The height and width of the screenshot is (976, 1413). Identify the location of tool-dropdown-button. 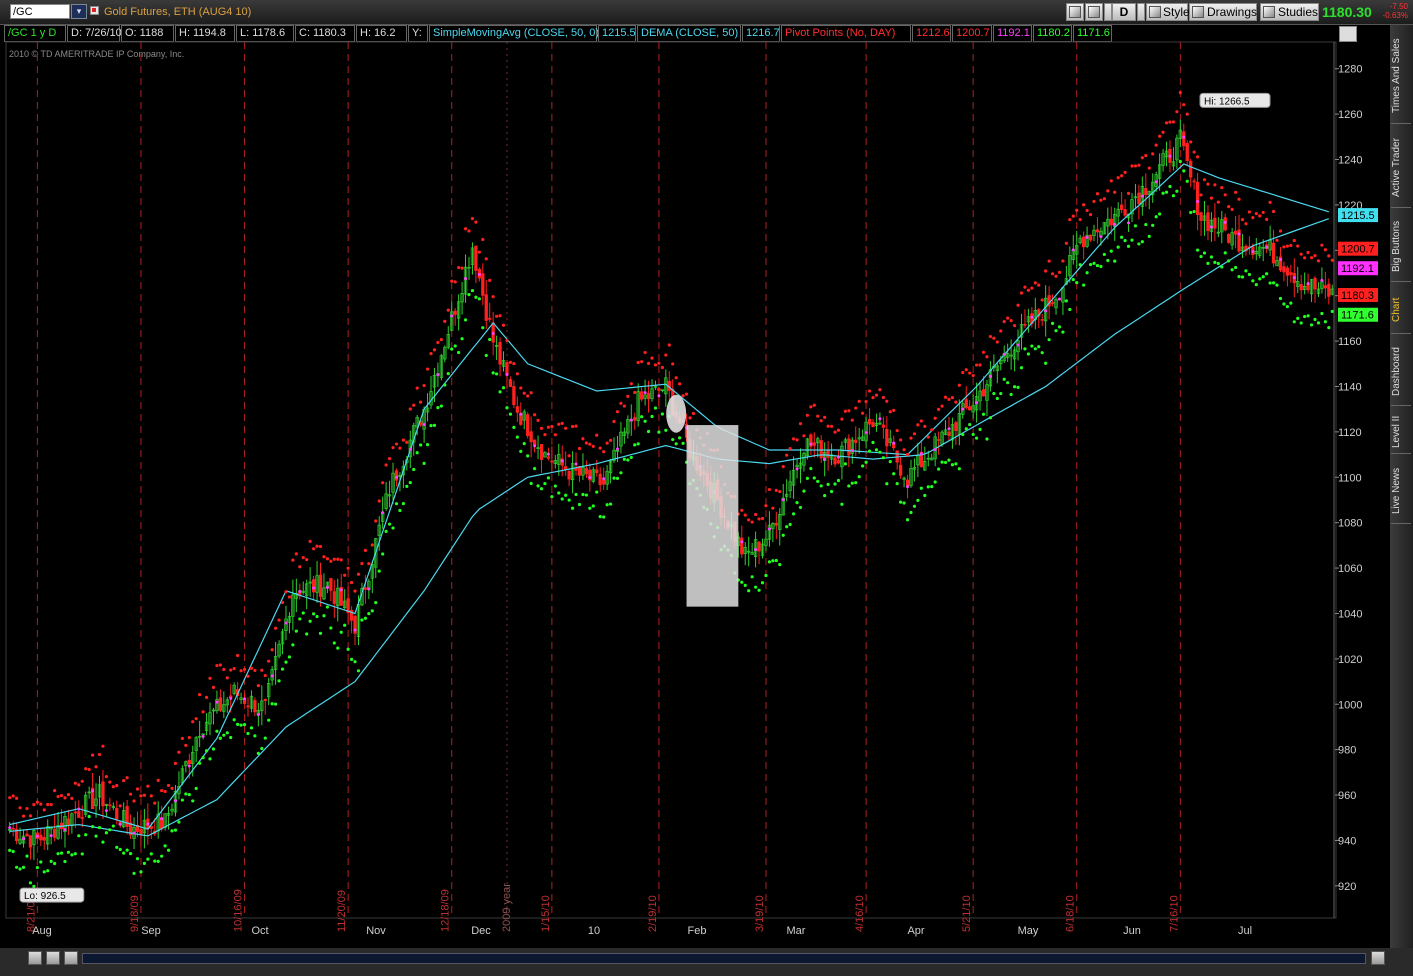
(1108, 12).